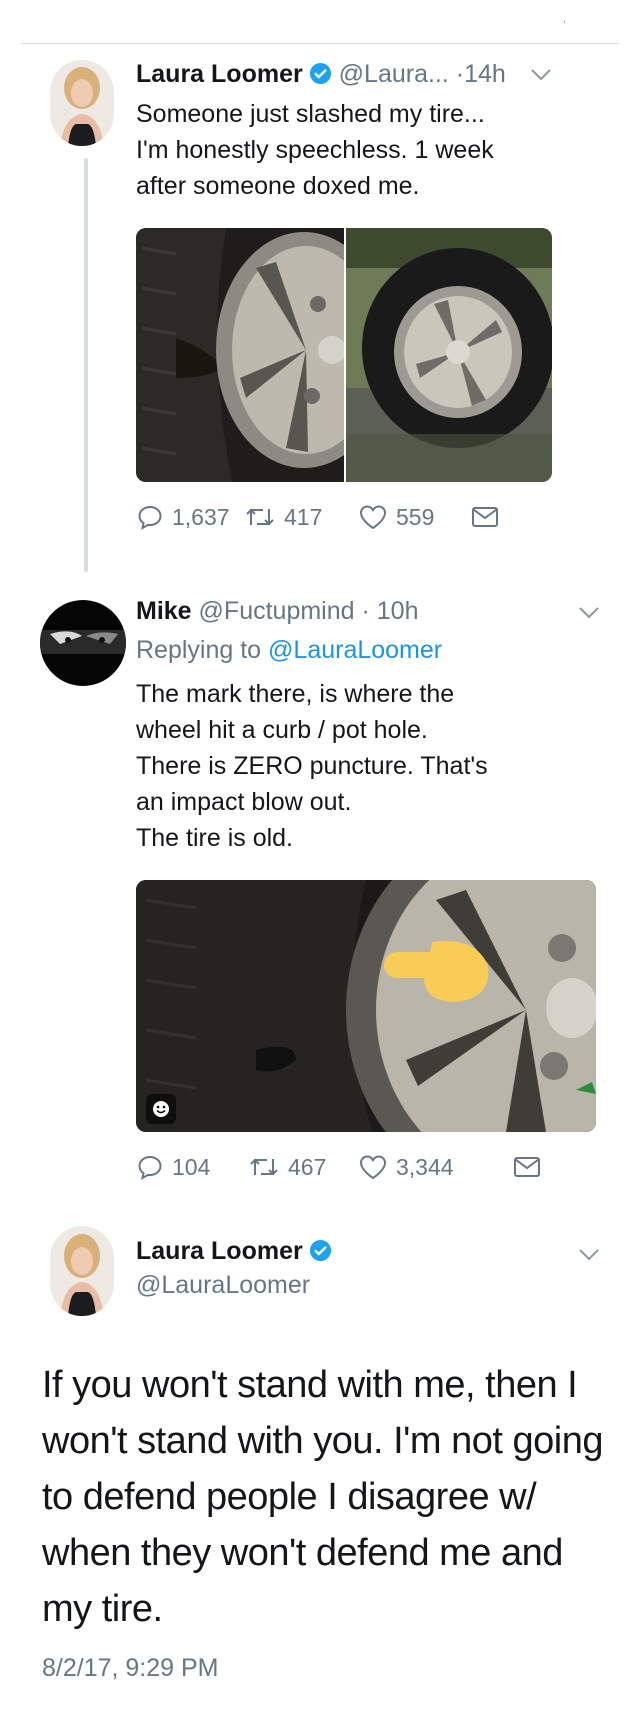 The height and width of the screenshot is (1710, 640). I want to click on tweet2-header: Mike @Fuctupmind · 10h, so click(277, 611).